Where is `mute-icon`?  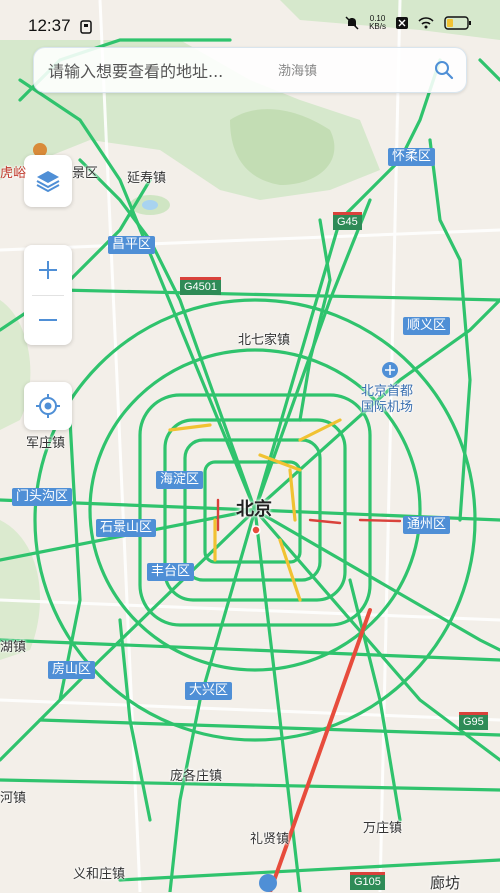
mute-icon is located at coordinates (352, 23).